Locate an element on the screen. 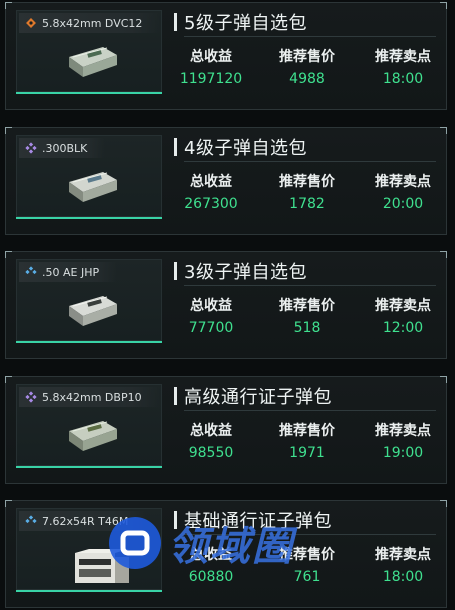 The height and width of the screenshot is (610, 455). item-thumbnail: 7.62x54R T46M is located at coordinates (89, 549).